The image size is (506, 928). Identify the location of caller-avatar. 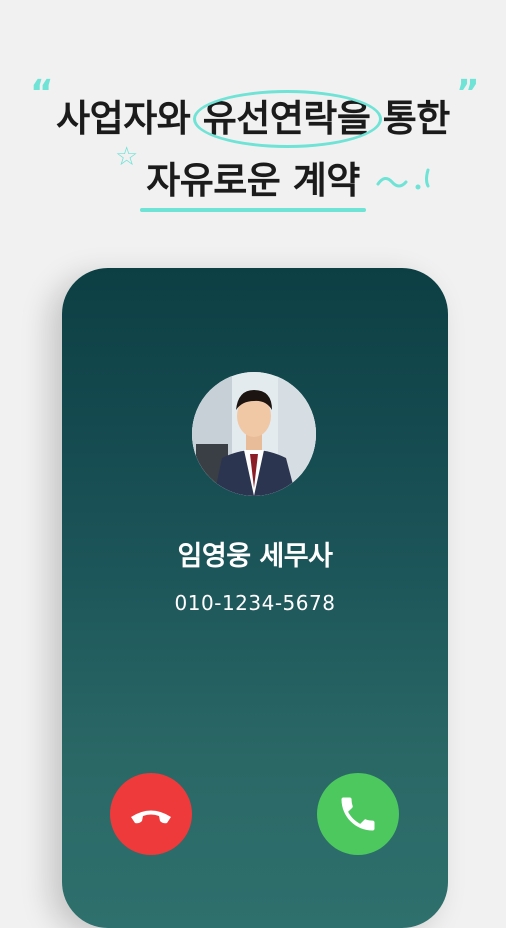
(254, 434).